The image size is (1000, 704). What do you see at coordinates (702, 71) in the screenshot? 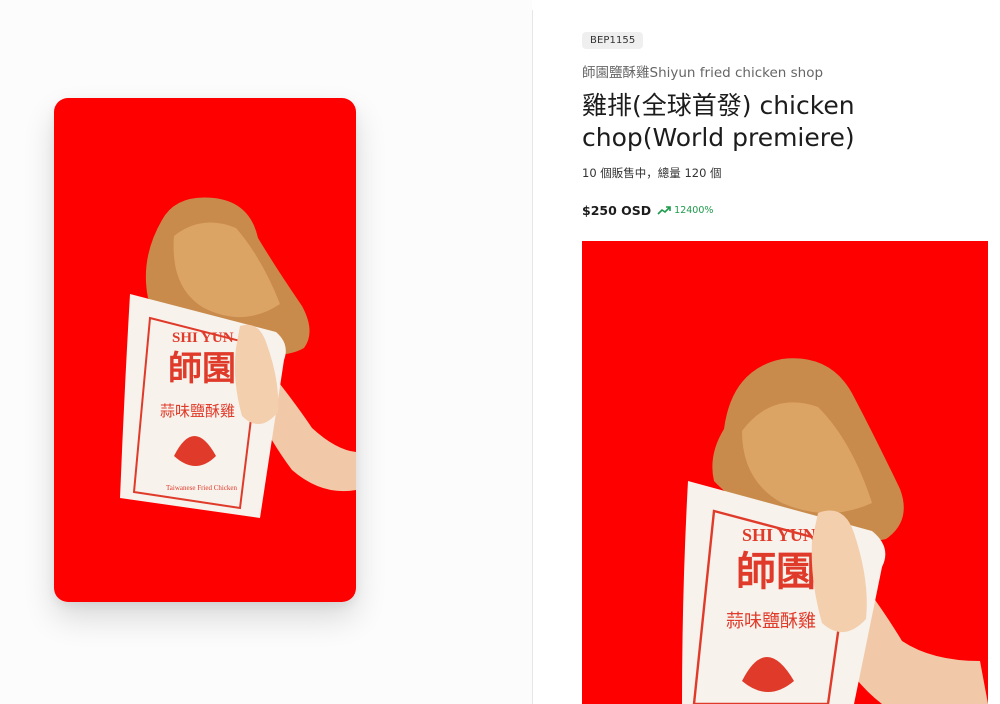
I see `shop-name: 師園鹽酥雞Shiyun fried chicken shop` at bounding box center [702, 71].